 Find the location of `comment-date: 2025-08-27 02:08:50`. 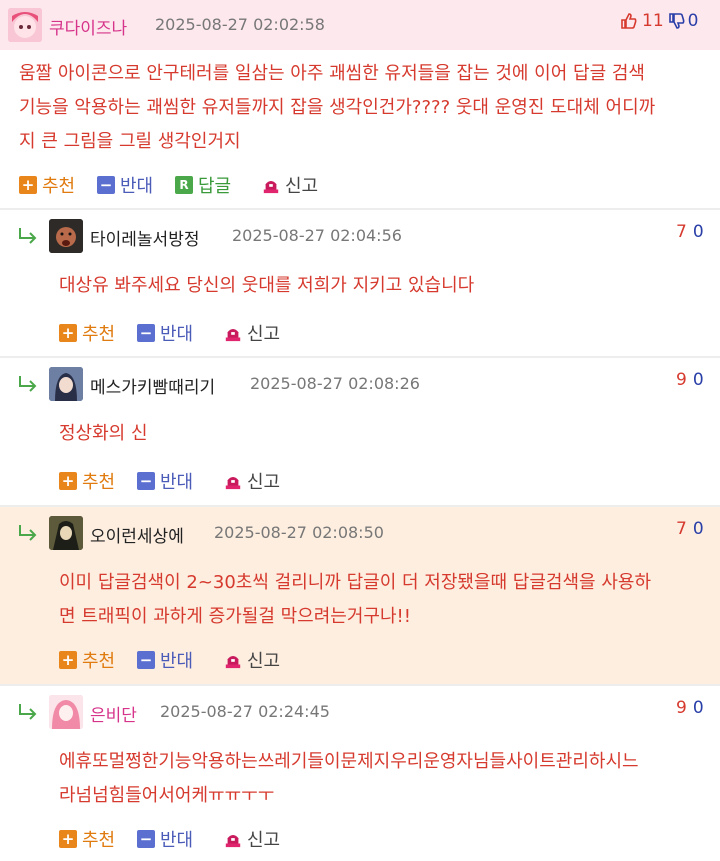

comment-date: 2025-08-27 02:08:50 is located at coordinates (299, 532).